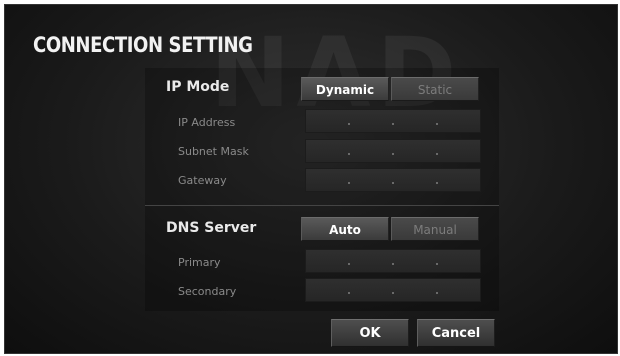 This screenshot has width=620, height=356. I want to click on ip-mode-static-button: Static, so click(435, 89).